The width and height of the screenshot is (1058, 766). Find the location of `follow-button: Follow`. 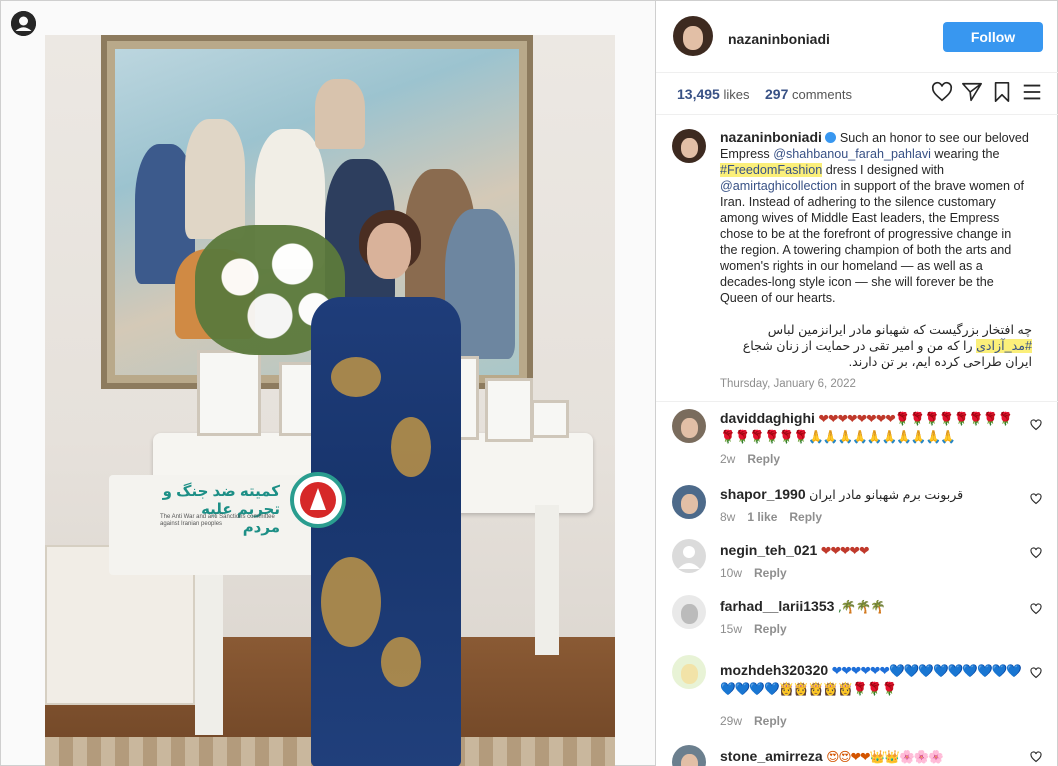

follow-button: Follow is located at coordinates (993, 37).